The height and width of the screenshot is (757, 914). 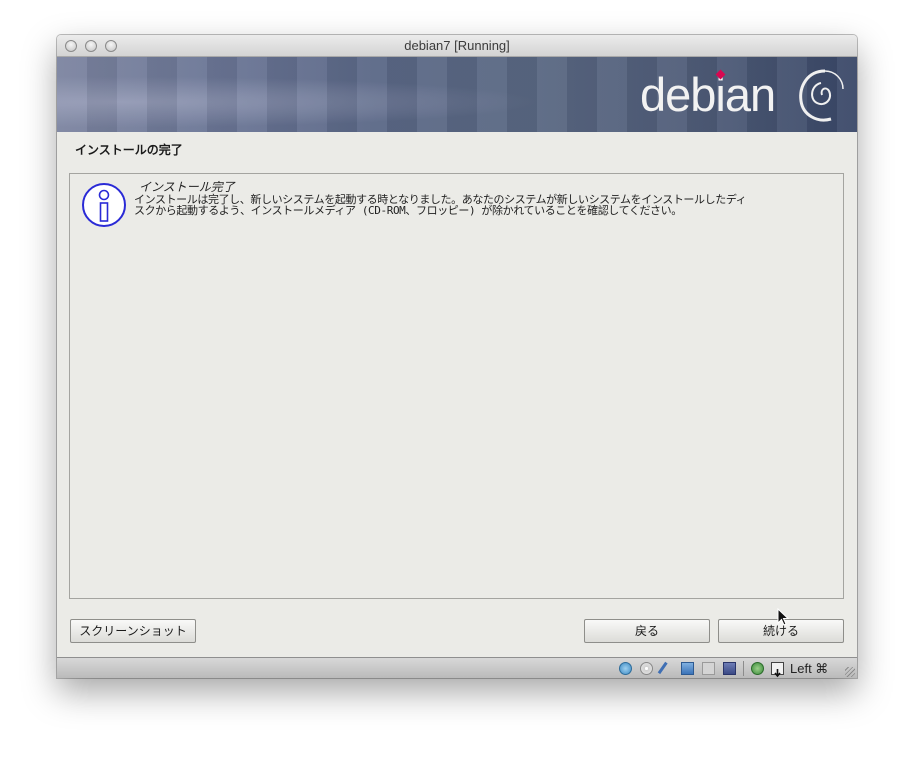 What do you see at coordinates (457, 667) in the screenshot?
I see `vm-status-bar: Left ⌘` at bounding box center [457, 667].